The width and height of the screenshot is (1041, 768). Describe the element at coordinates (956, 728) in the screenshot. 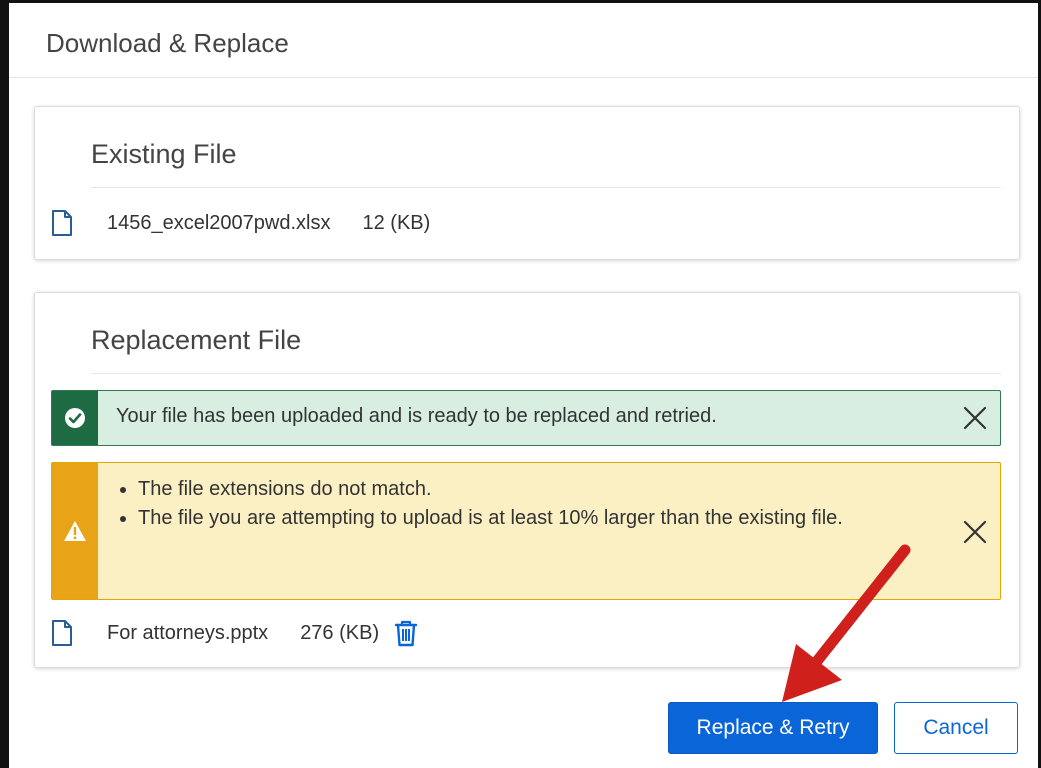

I see `cancel-button: Cancel` at that location.